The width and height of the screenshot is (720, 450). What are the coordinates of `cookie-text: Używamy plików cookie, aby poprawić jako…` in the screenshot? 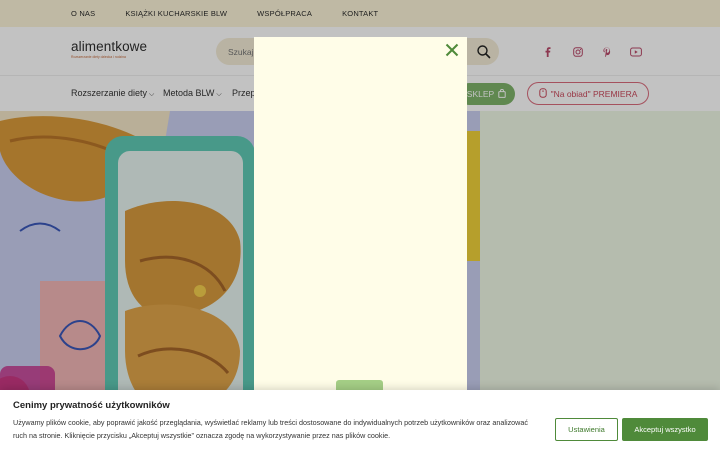 It's located at (270, 429).